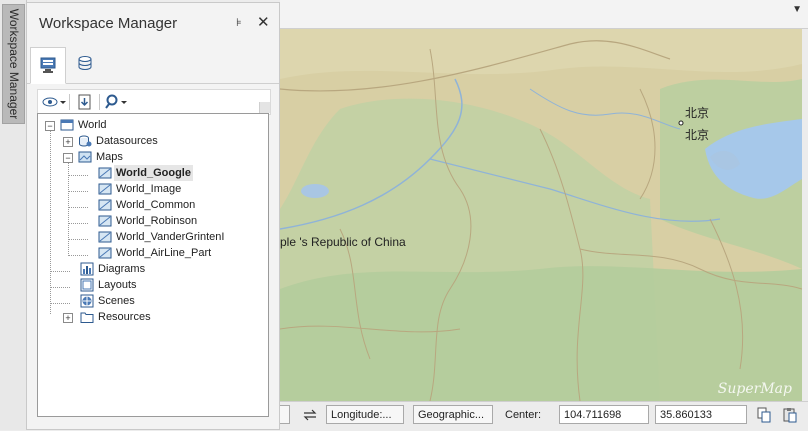  Describe the element at coordinates (87, 269) in the screenshot. I see `diagram-icon` at that location.